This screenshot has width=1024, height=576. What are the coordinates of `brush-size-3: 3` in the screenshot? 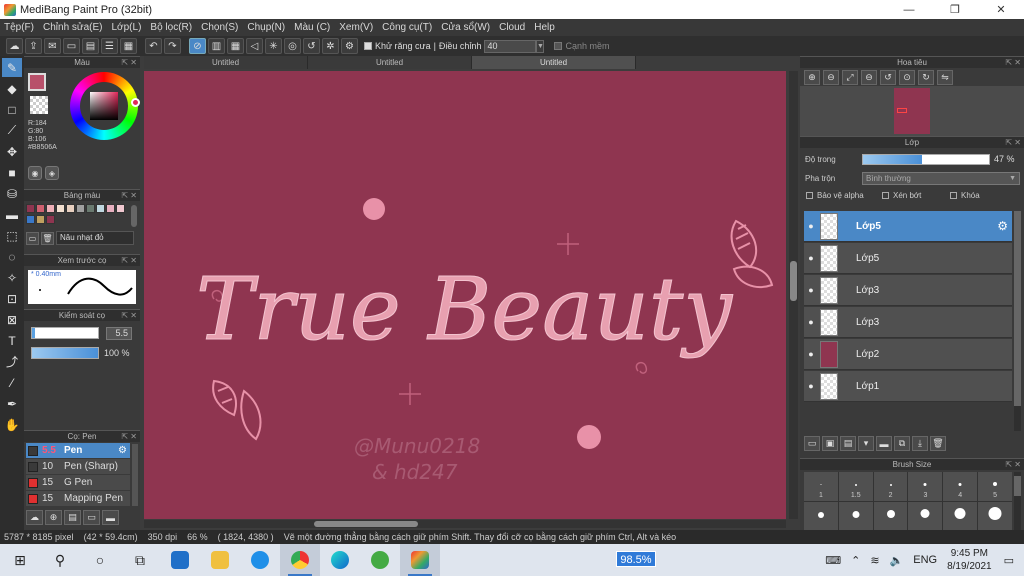 It's located at (925, 486).